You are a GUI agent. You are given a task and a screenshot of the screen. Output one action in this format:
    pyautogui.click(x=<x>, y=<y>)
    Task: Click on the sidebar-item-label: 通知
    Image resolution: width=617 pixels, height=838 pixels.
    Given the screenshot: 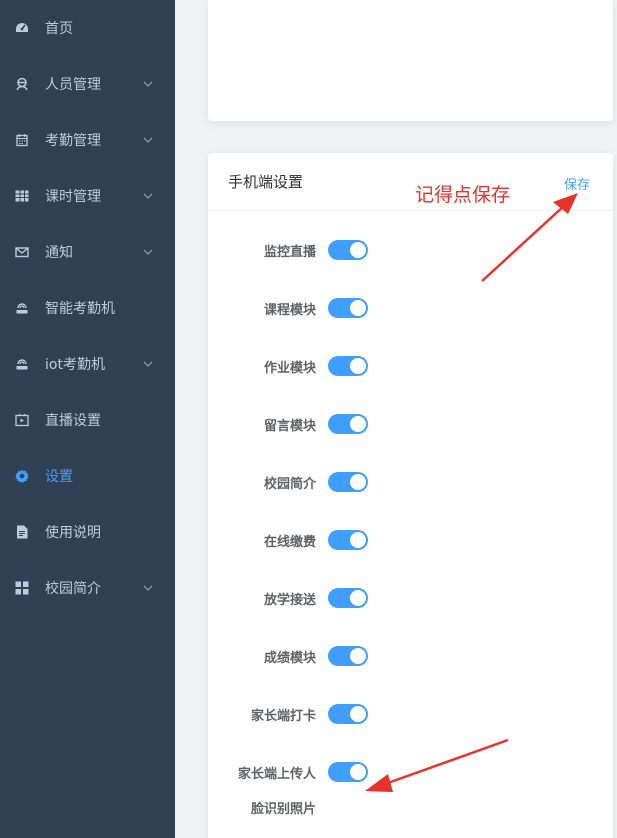 What is the action you would take?
    pyautogui.click(x=59, y=253)
    